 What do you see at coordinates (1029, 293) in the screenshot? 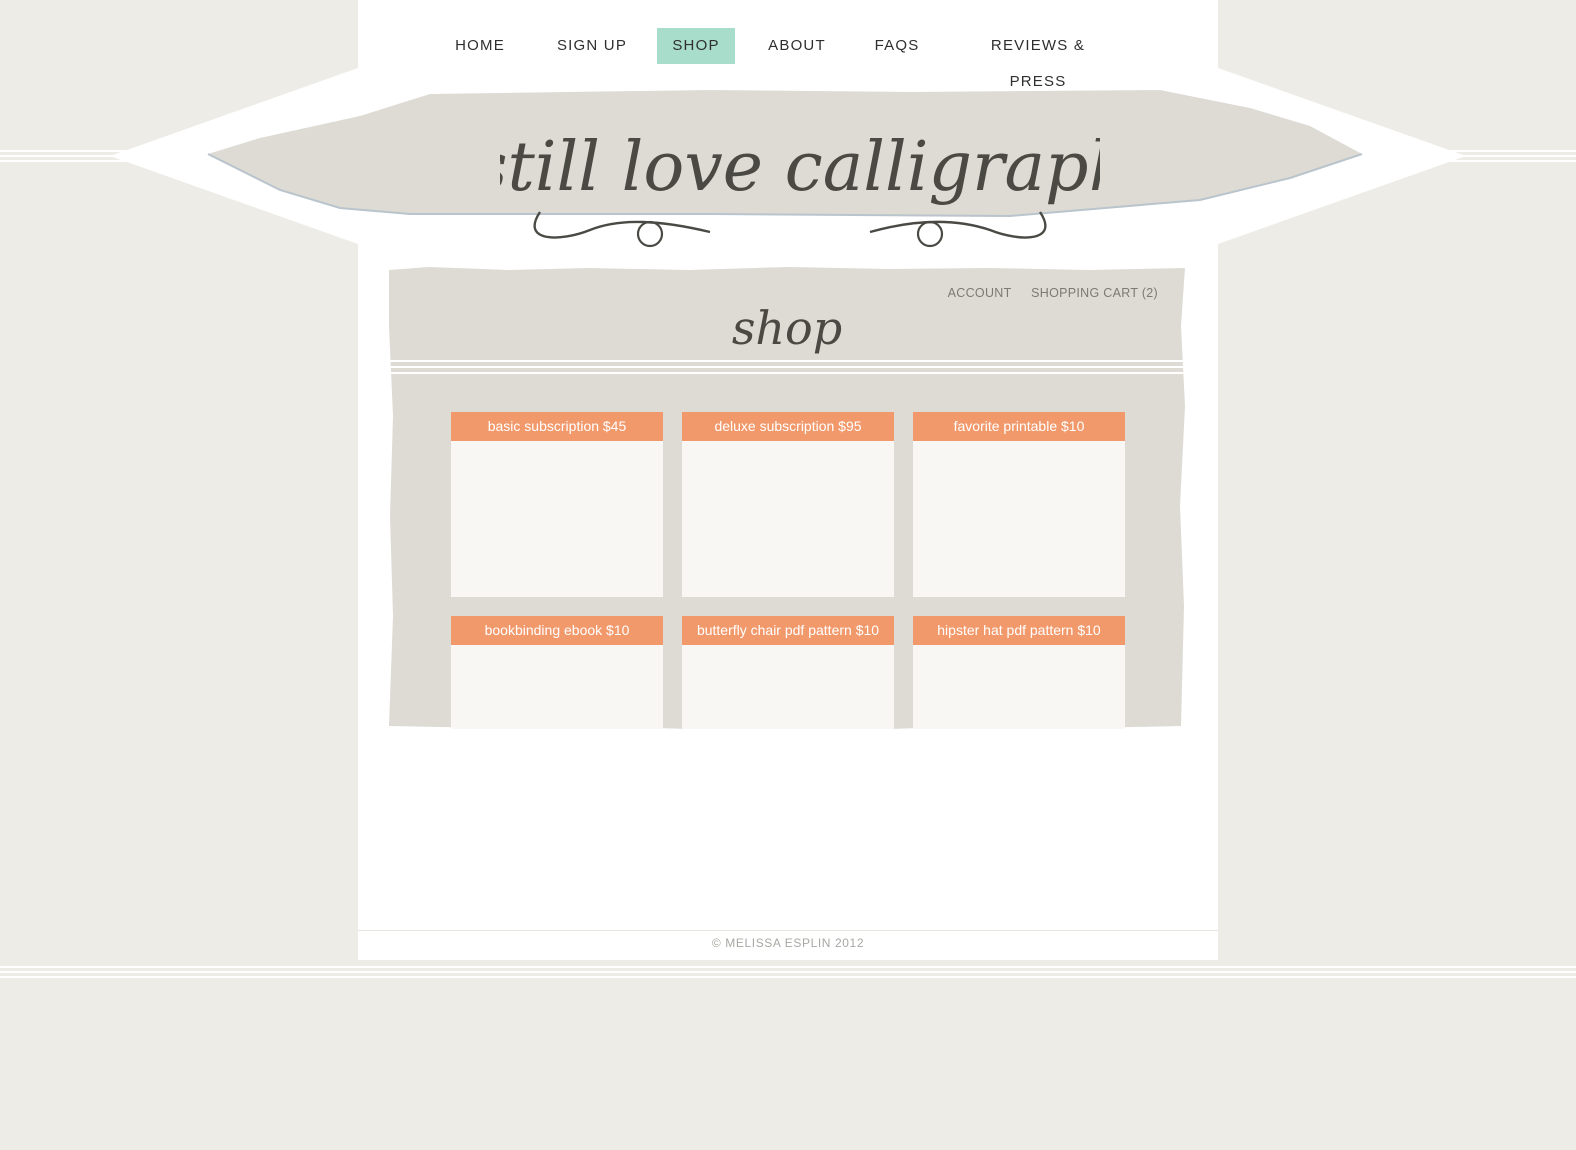
I see `account-links: ACCOUNT SHOPPING CART (2)` at bounding box center [1029, 293].